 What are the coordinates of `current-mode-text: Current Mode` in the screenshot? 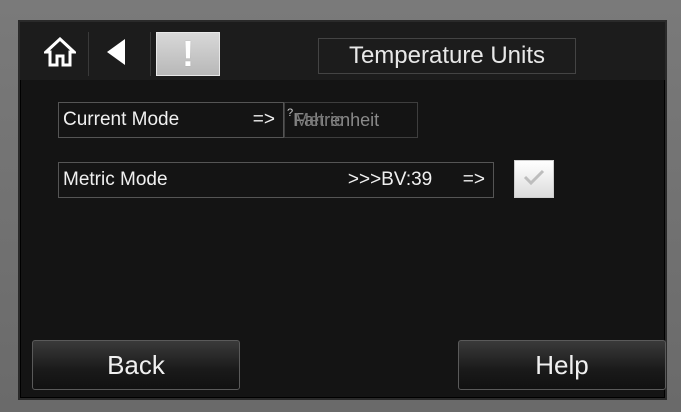 It's located at (121, 119).